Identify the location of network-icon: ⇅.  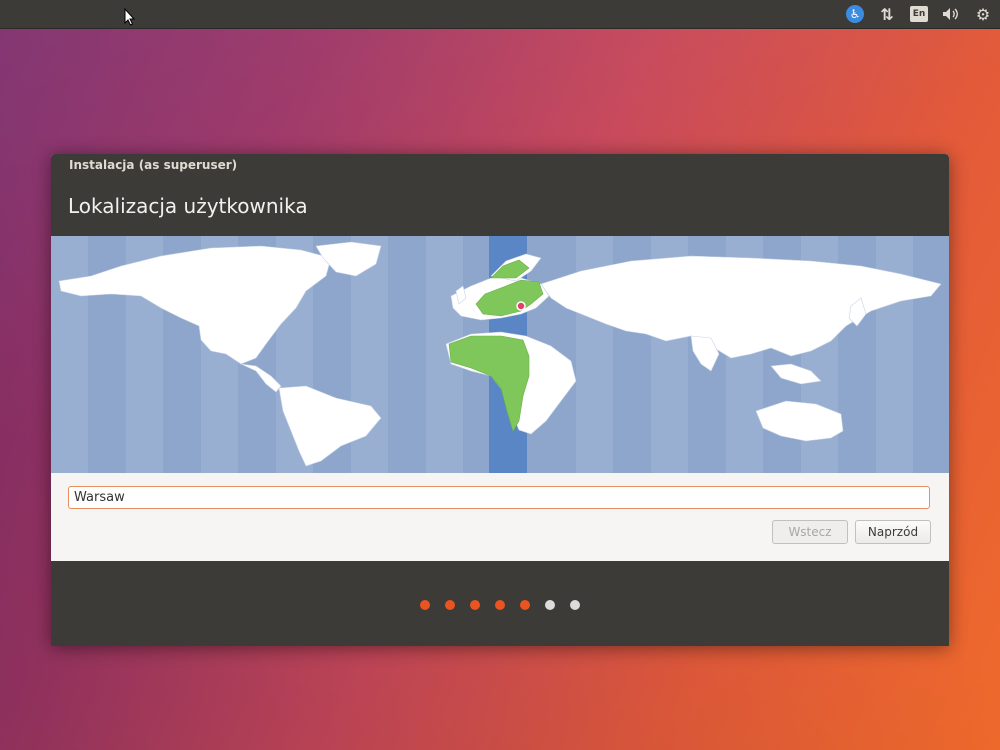
(887, 14).